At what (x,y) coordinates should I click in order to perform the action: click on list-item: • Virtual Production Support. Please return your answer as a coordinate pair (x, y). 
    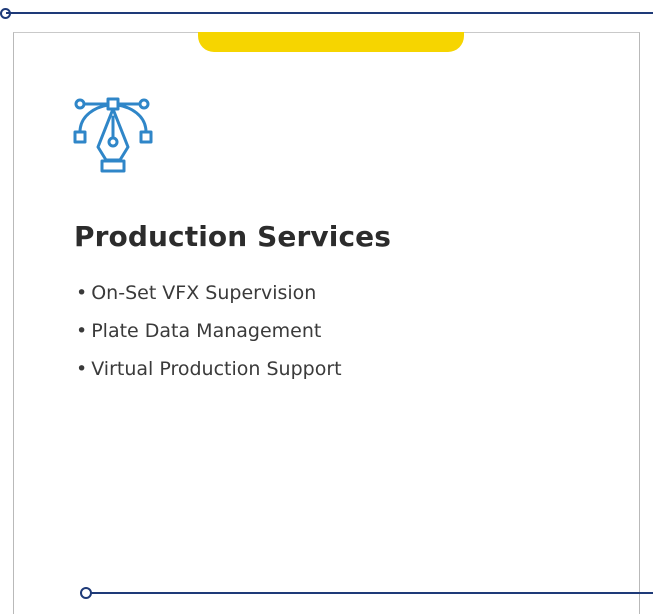
    Looking at the image, I should click on (209, 376).